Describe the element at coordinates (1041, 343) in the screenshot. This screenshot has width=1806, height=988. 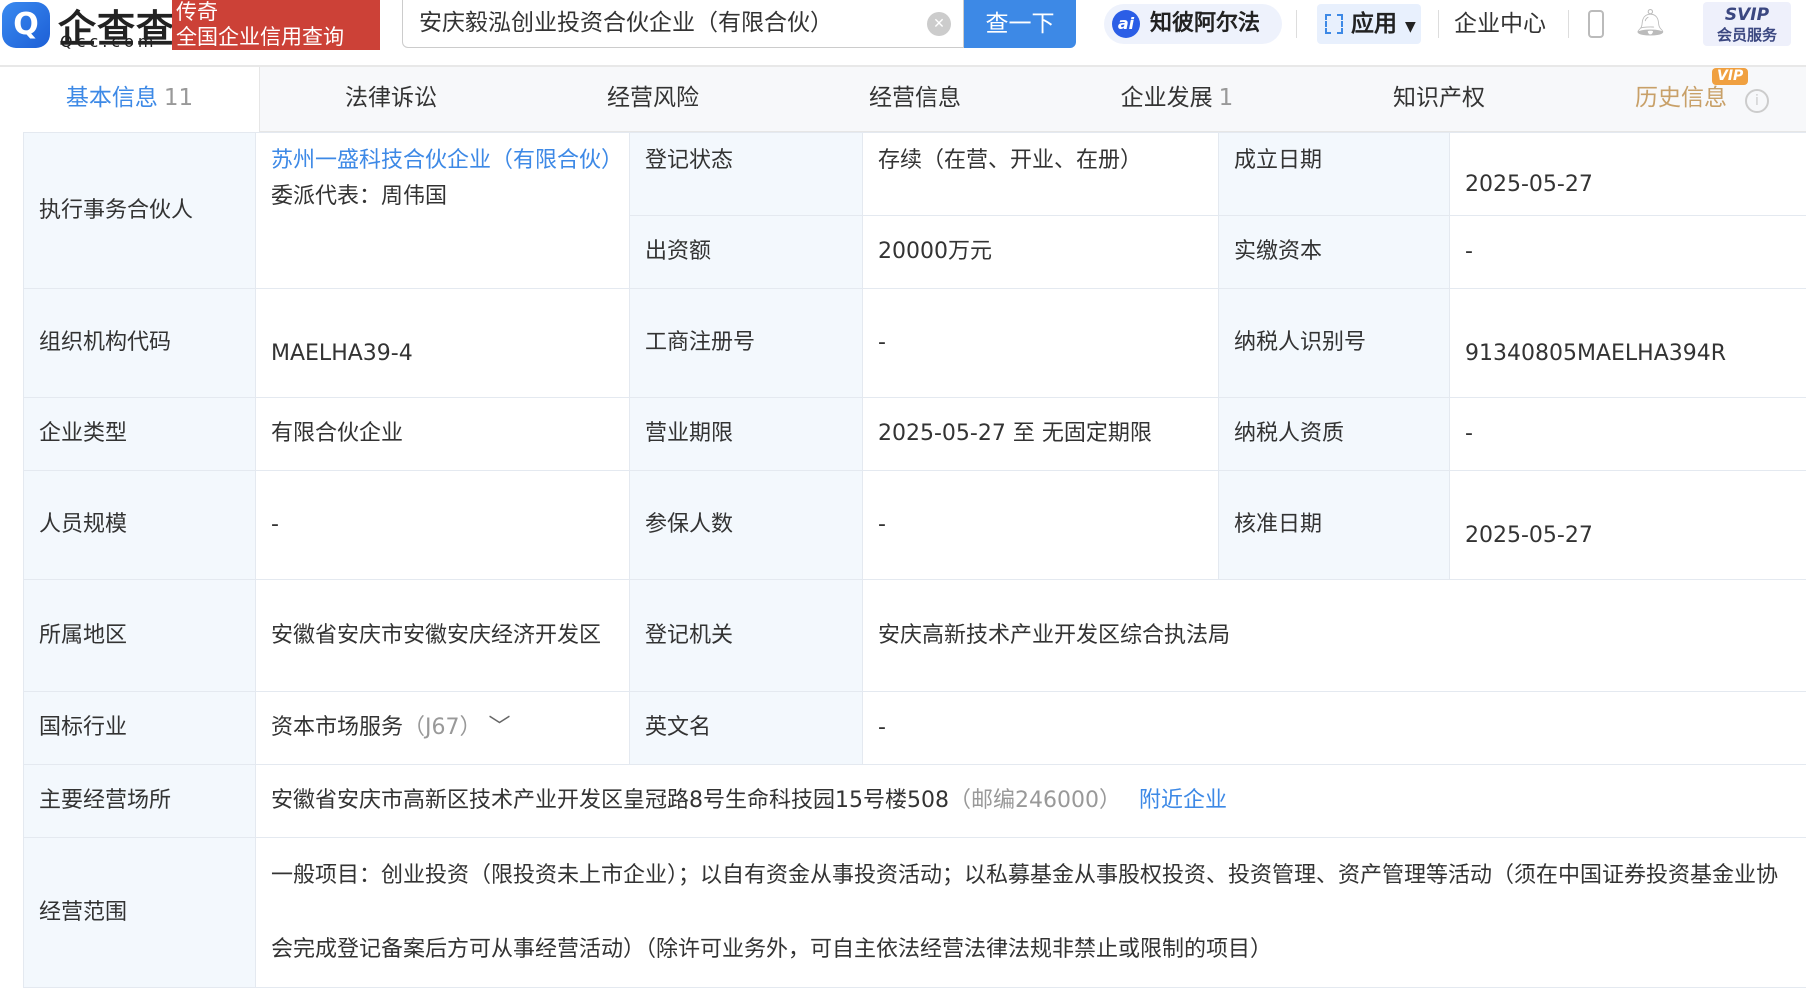
I see `reg-no-value: -` at that location.